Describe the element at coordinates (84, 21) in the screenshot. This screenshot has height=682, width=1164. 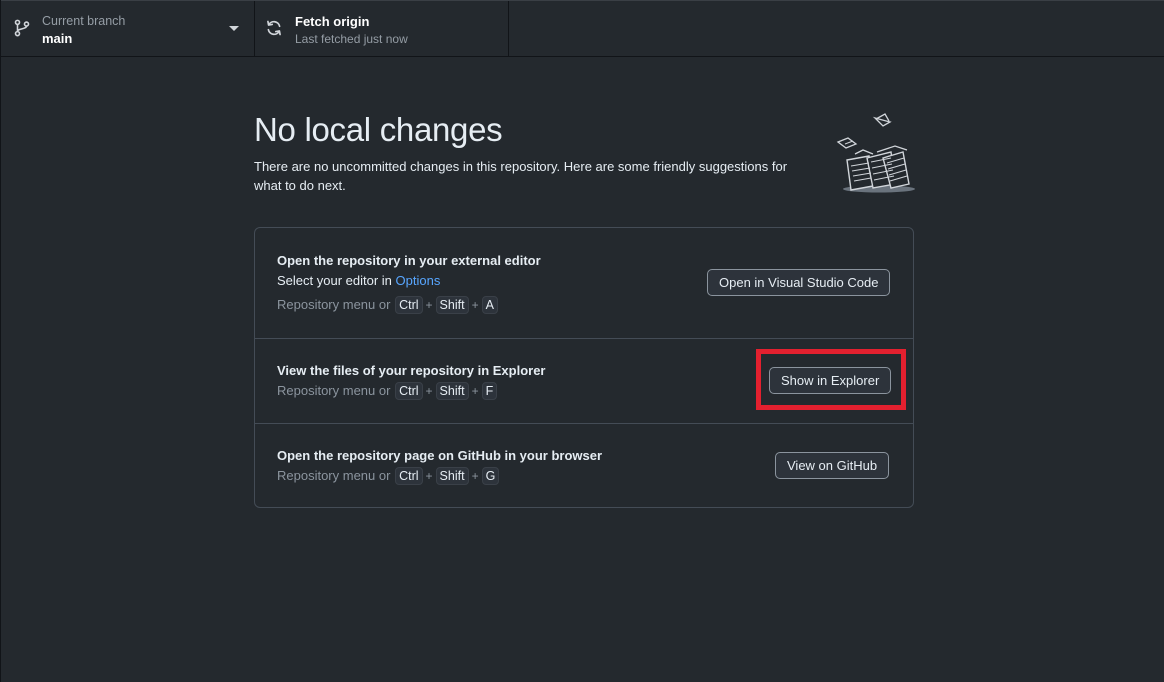
I see `current-branch-caption: Current branch` at that location.